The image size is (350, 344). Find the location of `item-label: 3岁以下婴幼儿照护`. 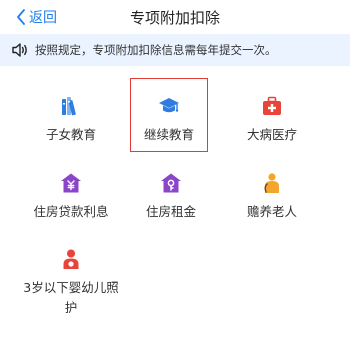

item-label: 3岁以下婴幼儿照护 is located at coordinates (71, 297).